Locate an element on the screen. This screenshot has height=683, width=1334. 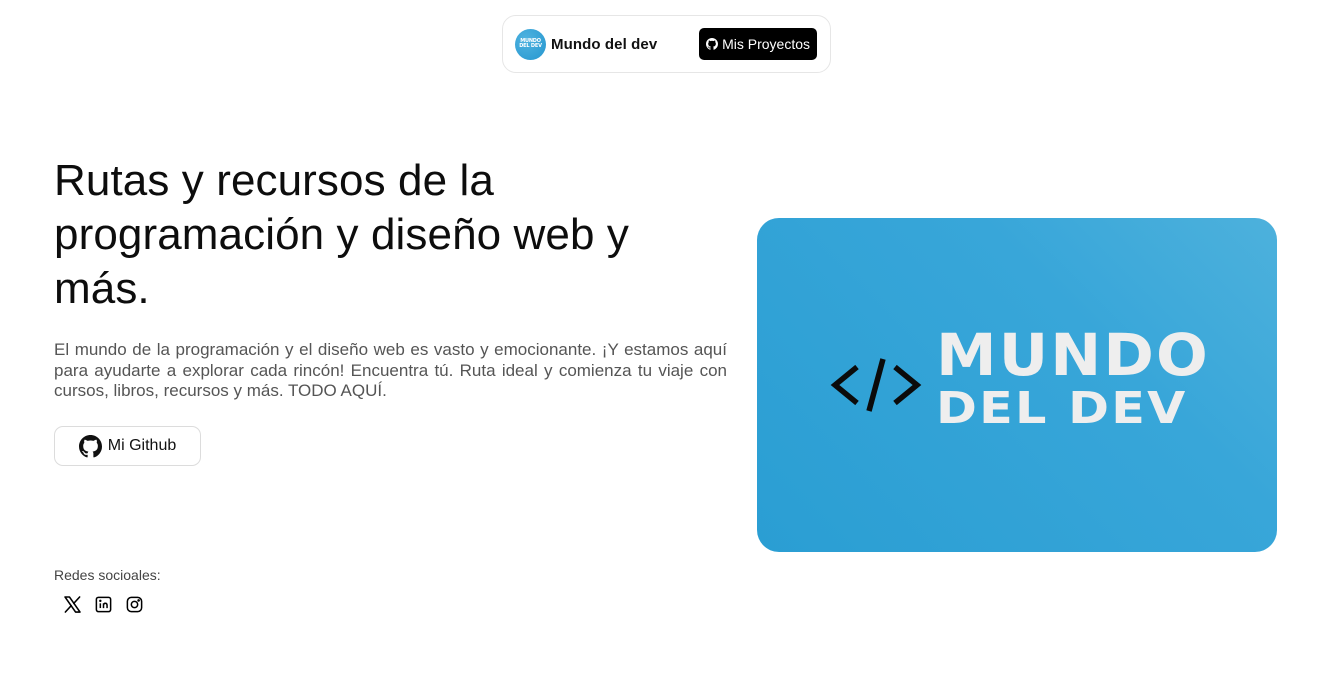
my-github-button: Mi Github is located at coordinates (127, 446).